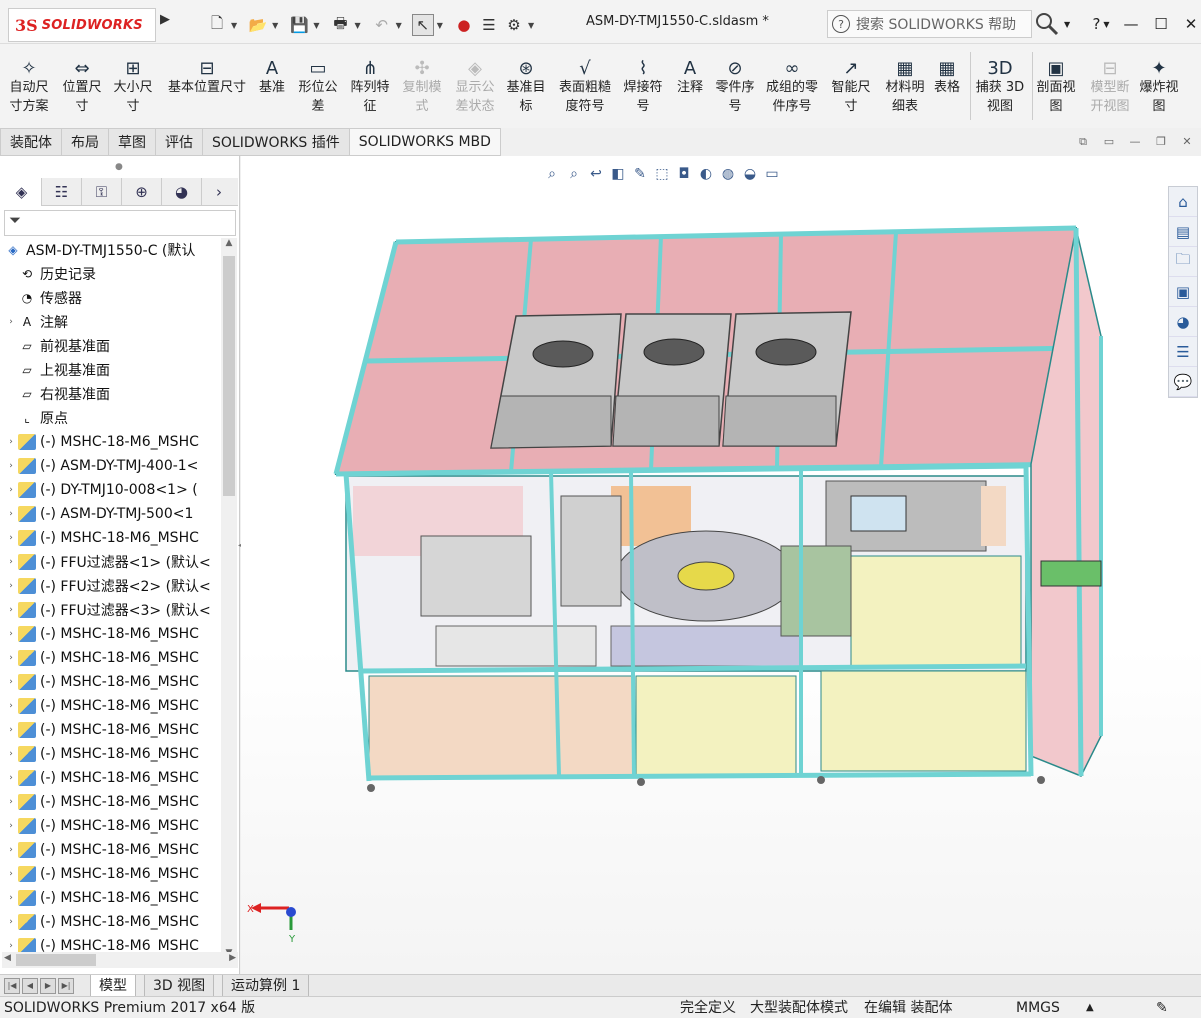 Image resolution: width=1201 pixels, height=1018 pixels. What do you see at coordinates (340, 25) in the screenshot?
I see `print-icon: 🖶` at bounding box center [340, 25].